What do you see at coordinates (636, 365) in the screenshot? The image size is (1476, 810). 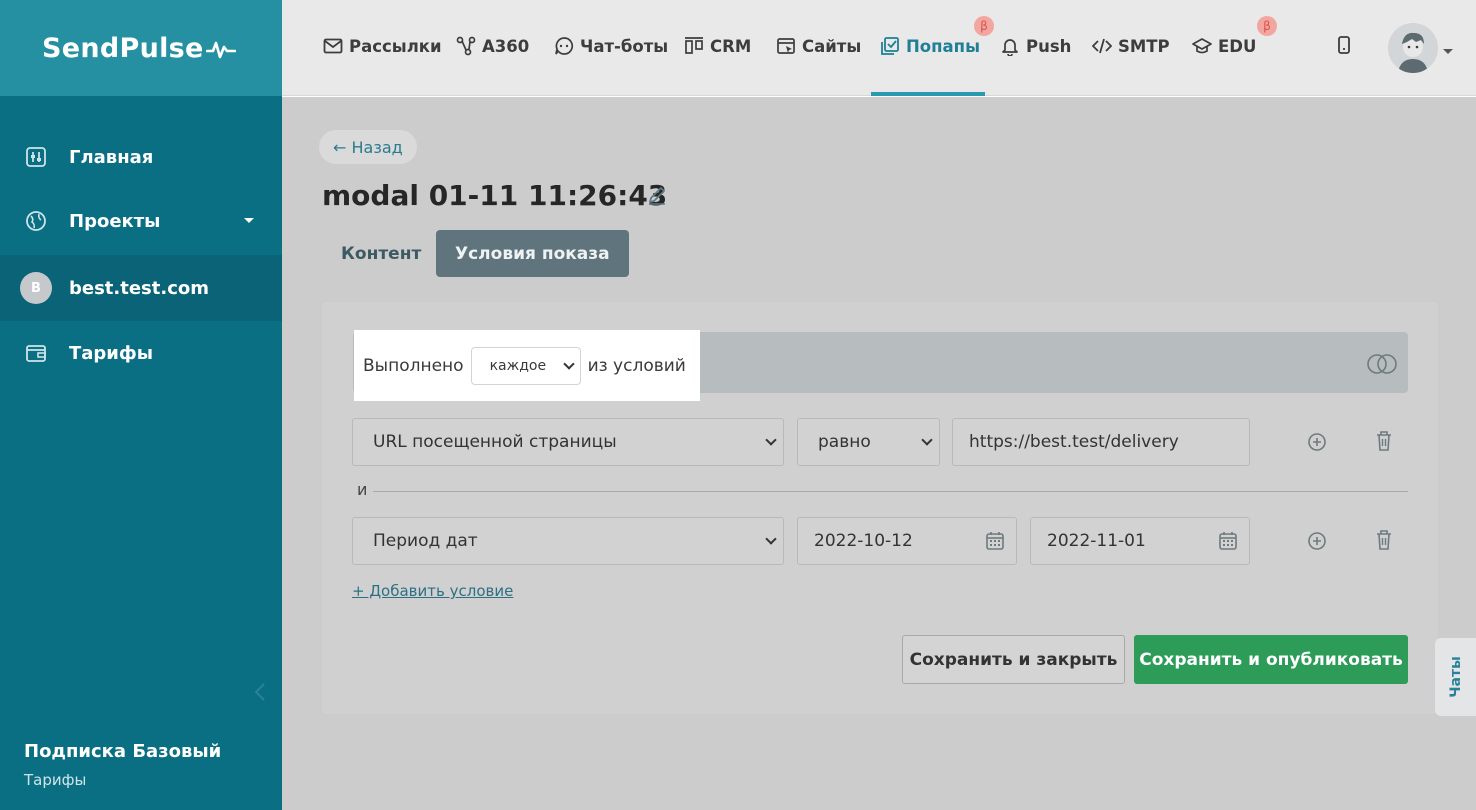 I see `condition-suffix: из условий` at bounding box center [636, 365].